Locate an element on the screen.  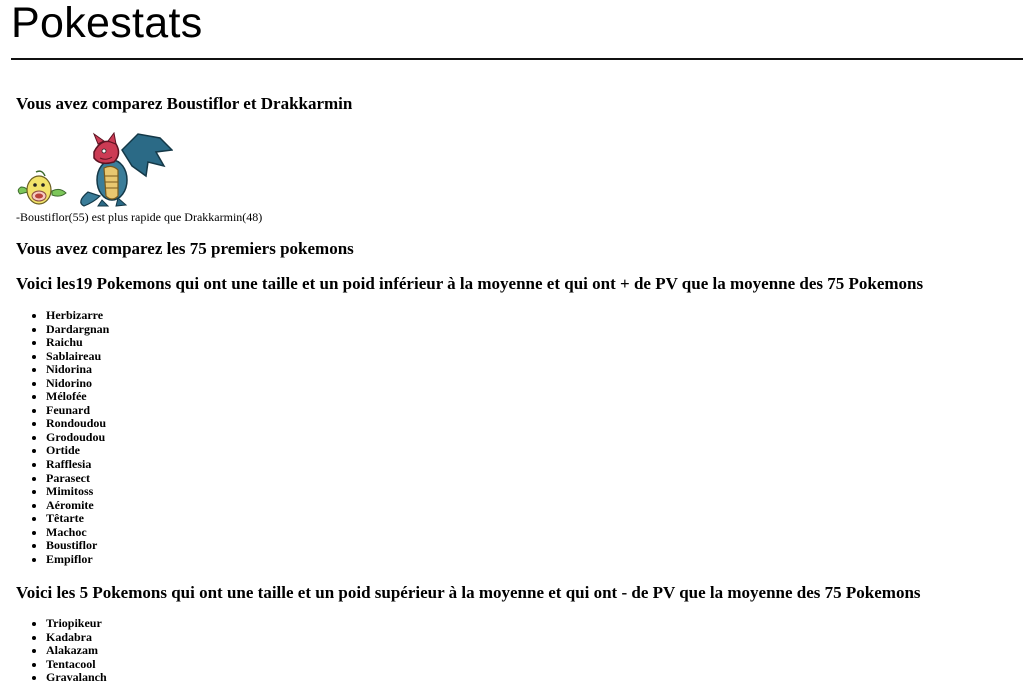
list-item: Tentacool is located at coordinates (76, 664).